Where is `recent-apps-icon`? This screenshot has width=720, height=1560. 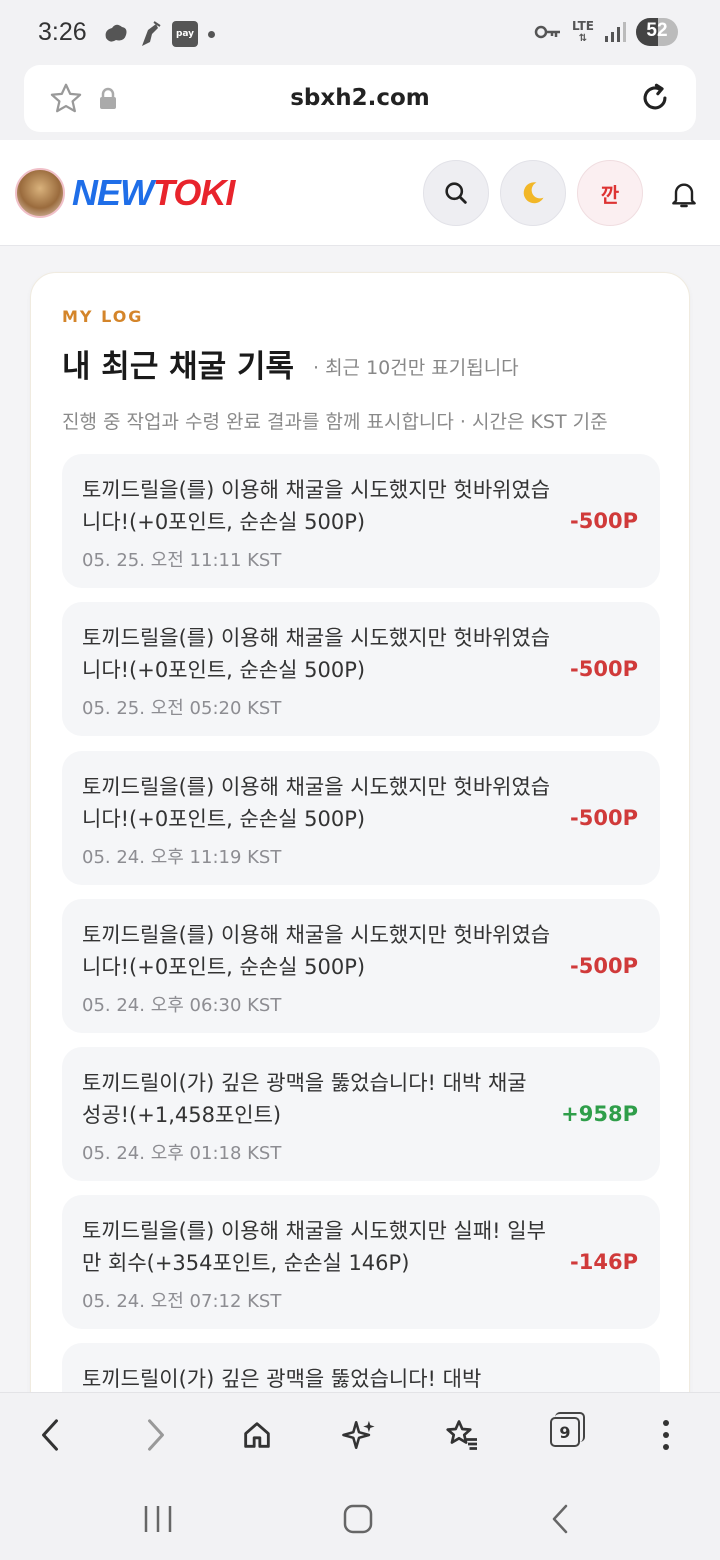
recent-apps-icon is located at coordinates (158, 1519).